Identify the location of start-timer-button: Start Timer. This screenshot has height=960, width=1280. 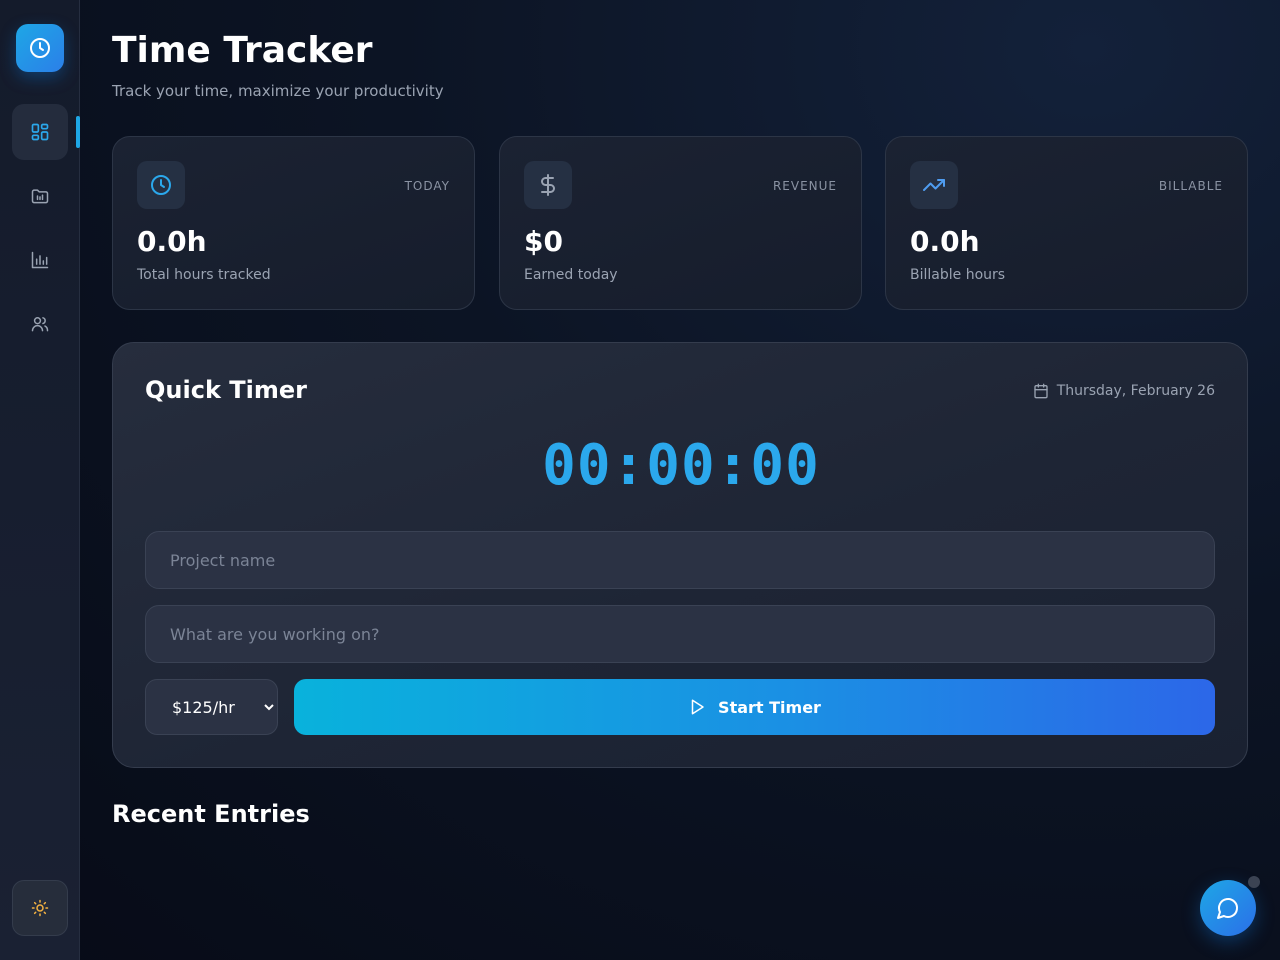
(754, 707).